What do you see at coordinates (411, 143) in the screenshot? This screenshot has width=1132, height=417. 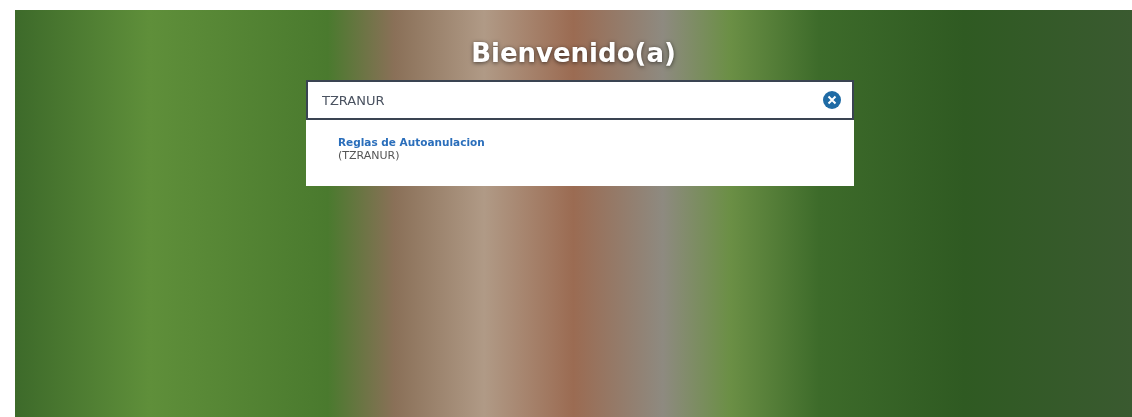 I see `result-link: Reglas de Autoanulacion` at bounding box center [411, 143].